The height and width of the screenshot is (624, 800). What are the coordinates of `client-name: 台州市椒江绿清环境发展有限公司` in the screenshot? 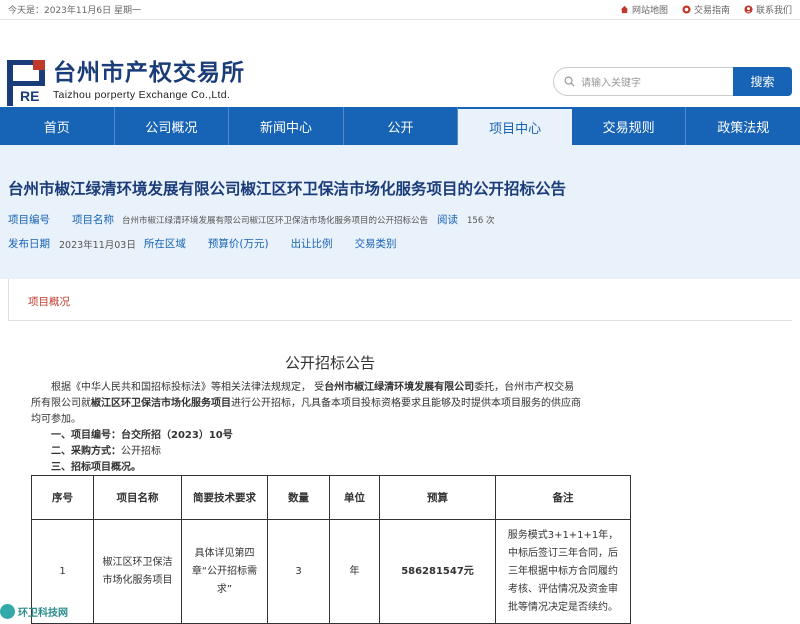 It's located at (399, 387).